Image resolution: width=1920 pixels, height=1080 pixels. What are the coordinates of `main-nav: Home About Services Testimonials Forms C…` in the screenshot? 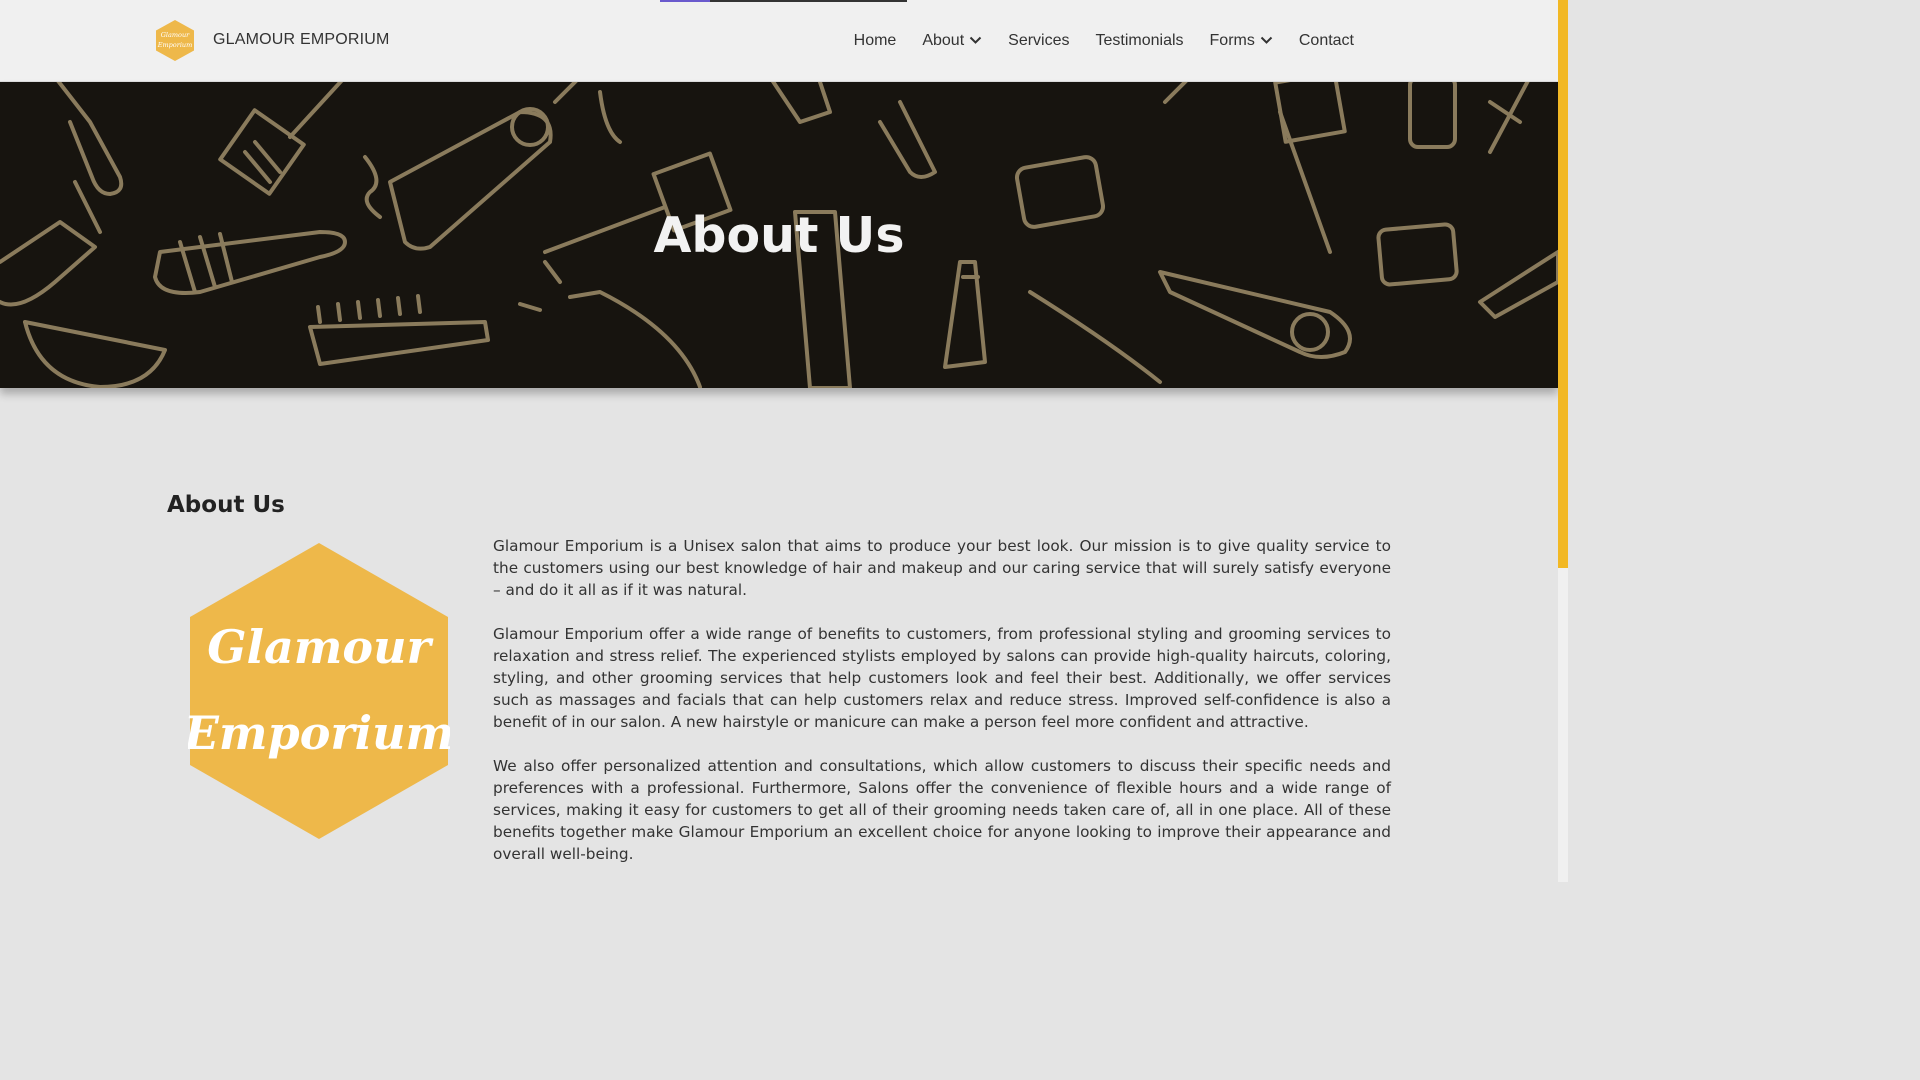 It's located at (1091, 40).